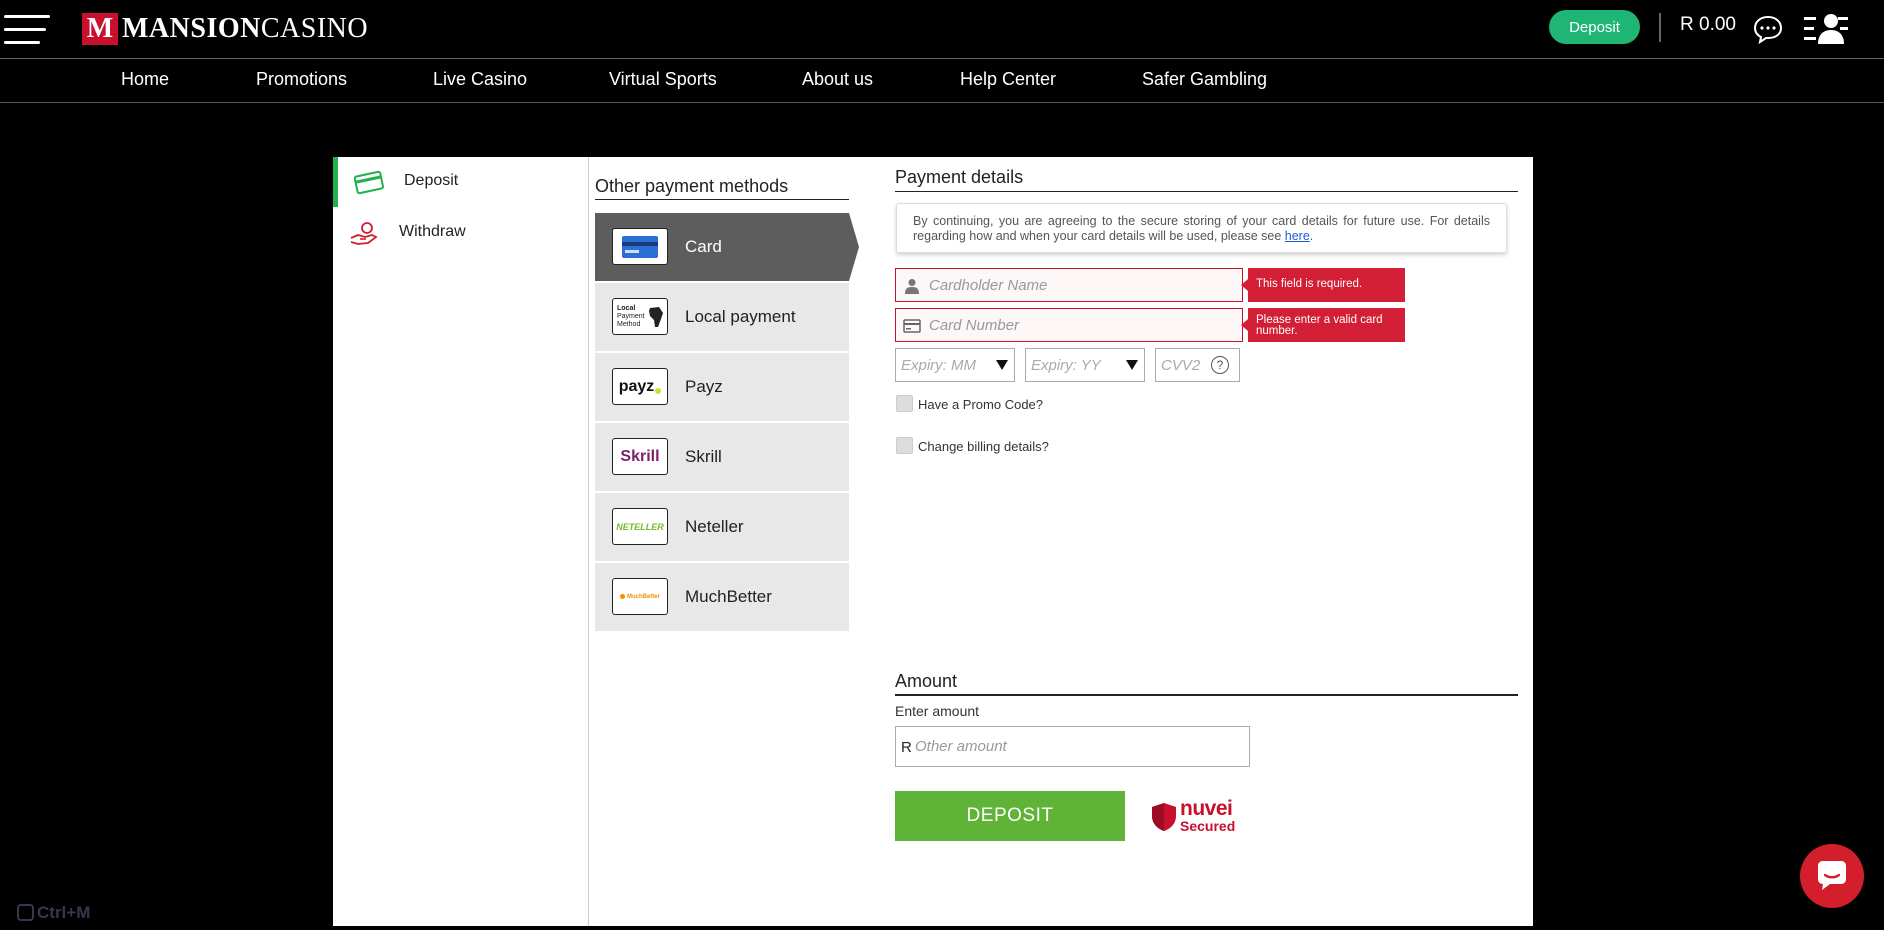  What do you see at coordinates (640, 316) in the screenshot?
I see `local-payment-logo: Local Payment Method` at bounding box center [640, 316].